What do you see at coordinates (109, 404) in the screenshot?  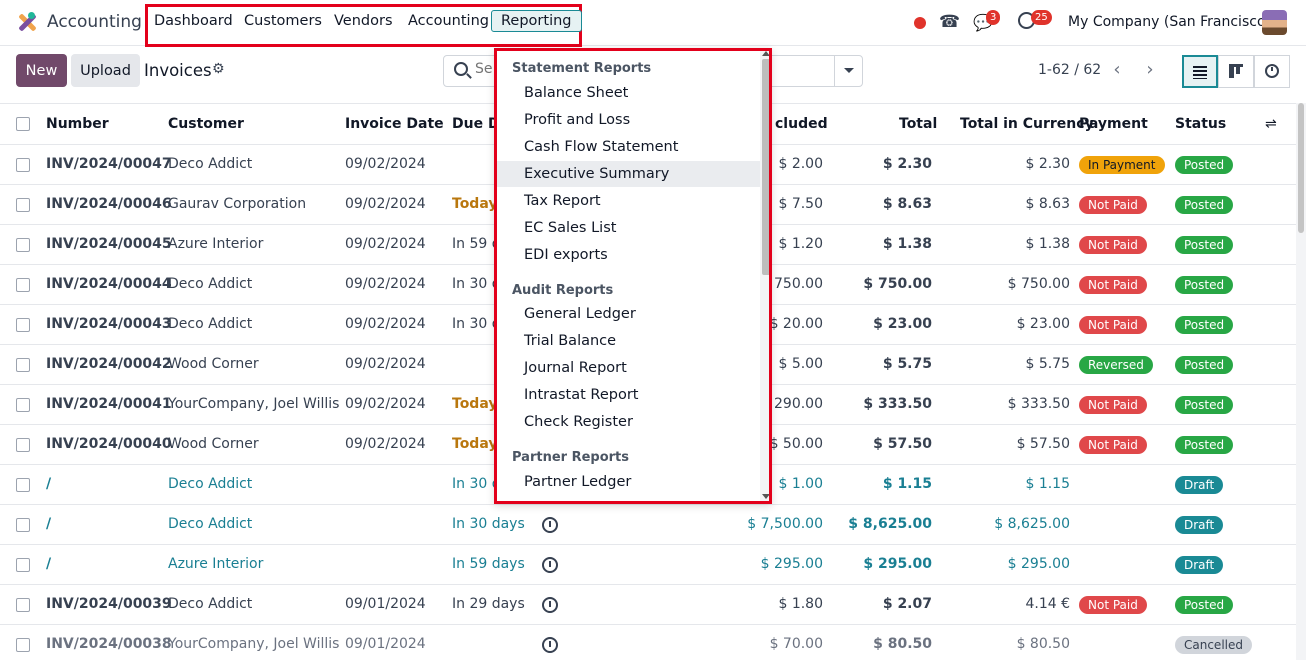 I see `invoice-number: INV/2024/00041` at bounding box center [109, 404].